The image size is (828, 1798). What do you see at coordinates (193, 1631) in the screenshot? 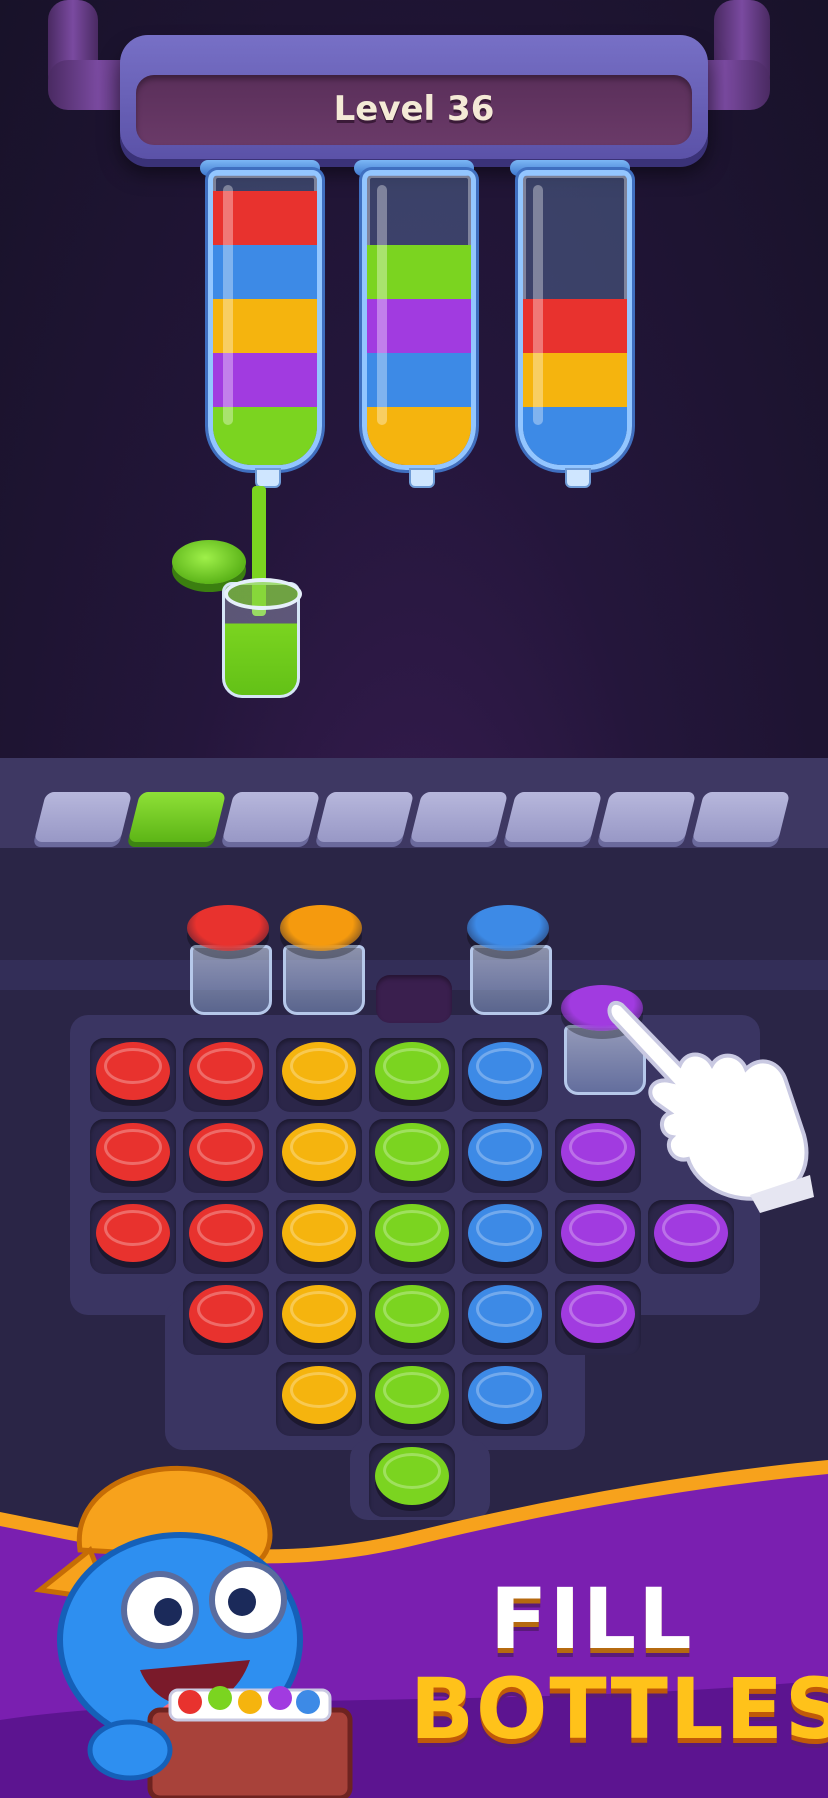
I see `mascot-character` at bounding box center [193, 1631].